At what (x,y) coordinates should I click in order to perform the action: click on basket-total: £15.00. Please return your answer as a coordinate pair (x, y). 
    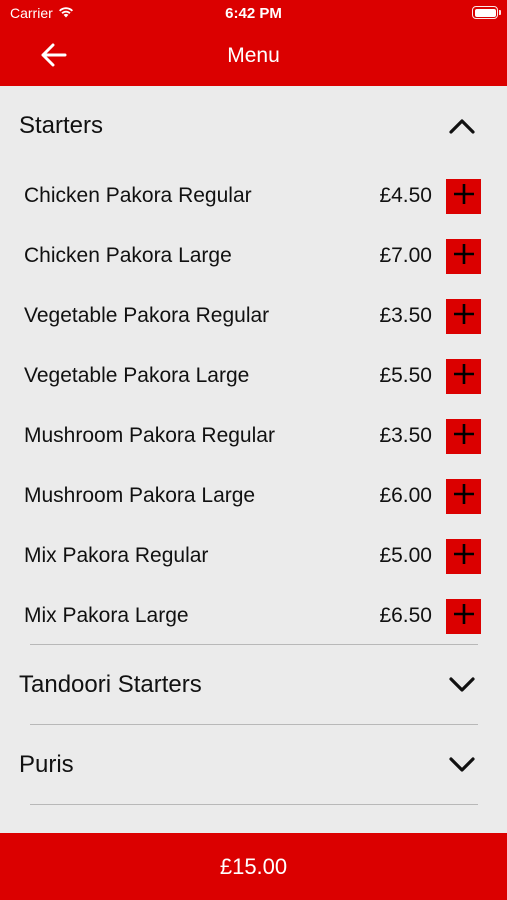
    Looking at the image, I should click on (253, 866).